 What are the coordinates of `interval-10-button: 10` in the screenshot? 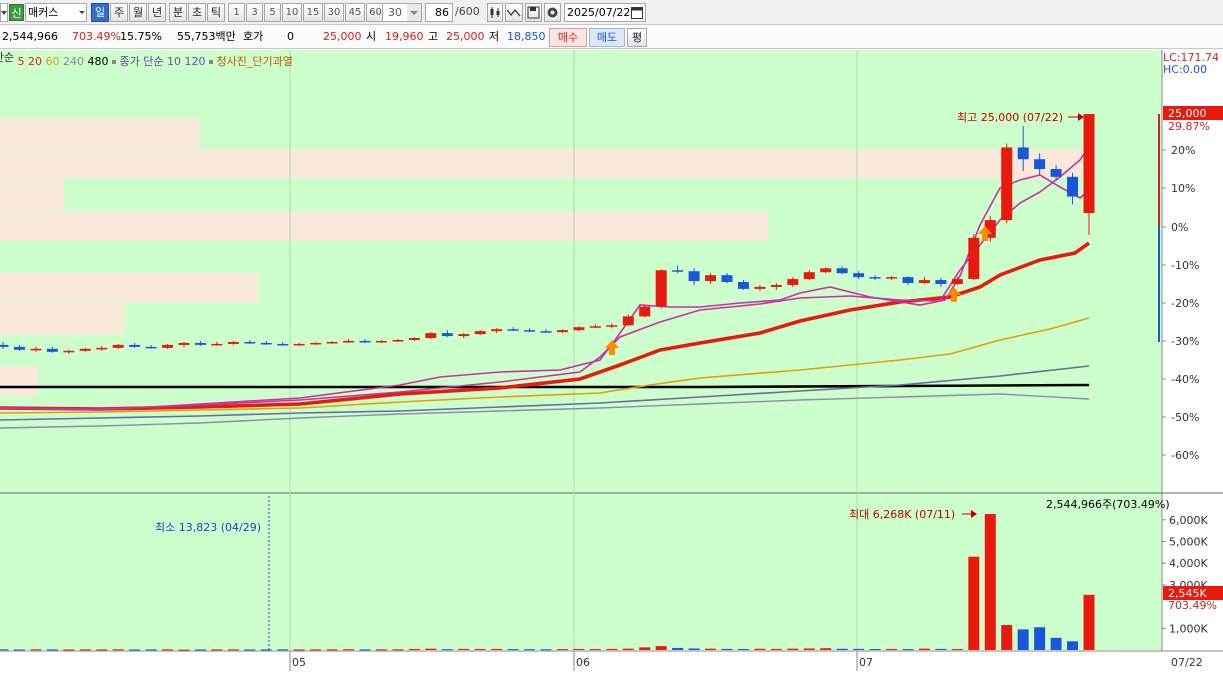 It's located at (292, 12).